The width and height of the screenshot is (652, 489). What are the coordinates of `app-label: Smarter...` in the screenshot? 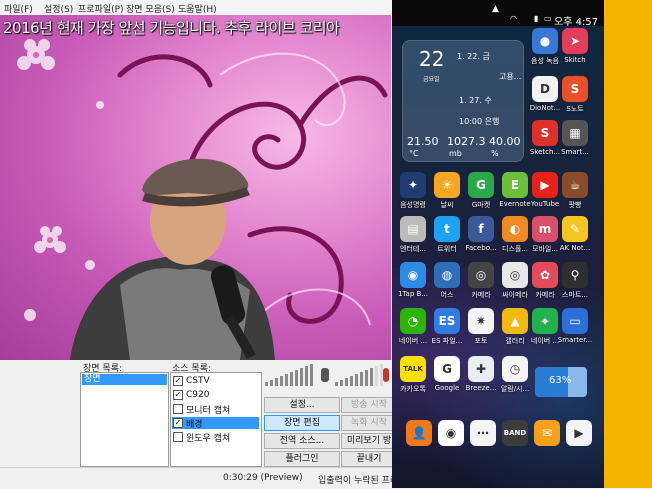 It's located at (575, 340).